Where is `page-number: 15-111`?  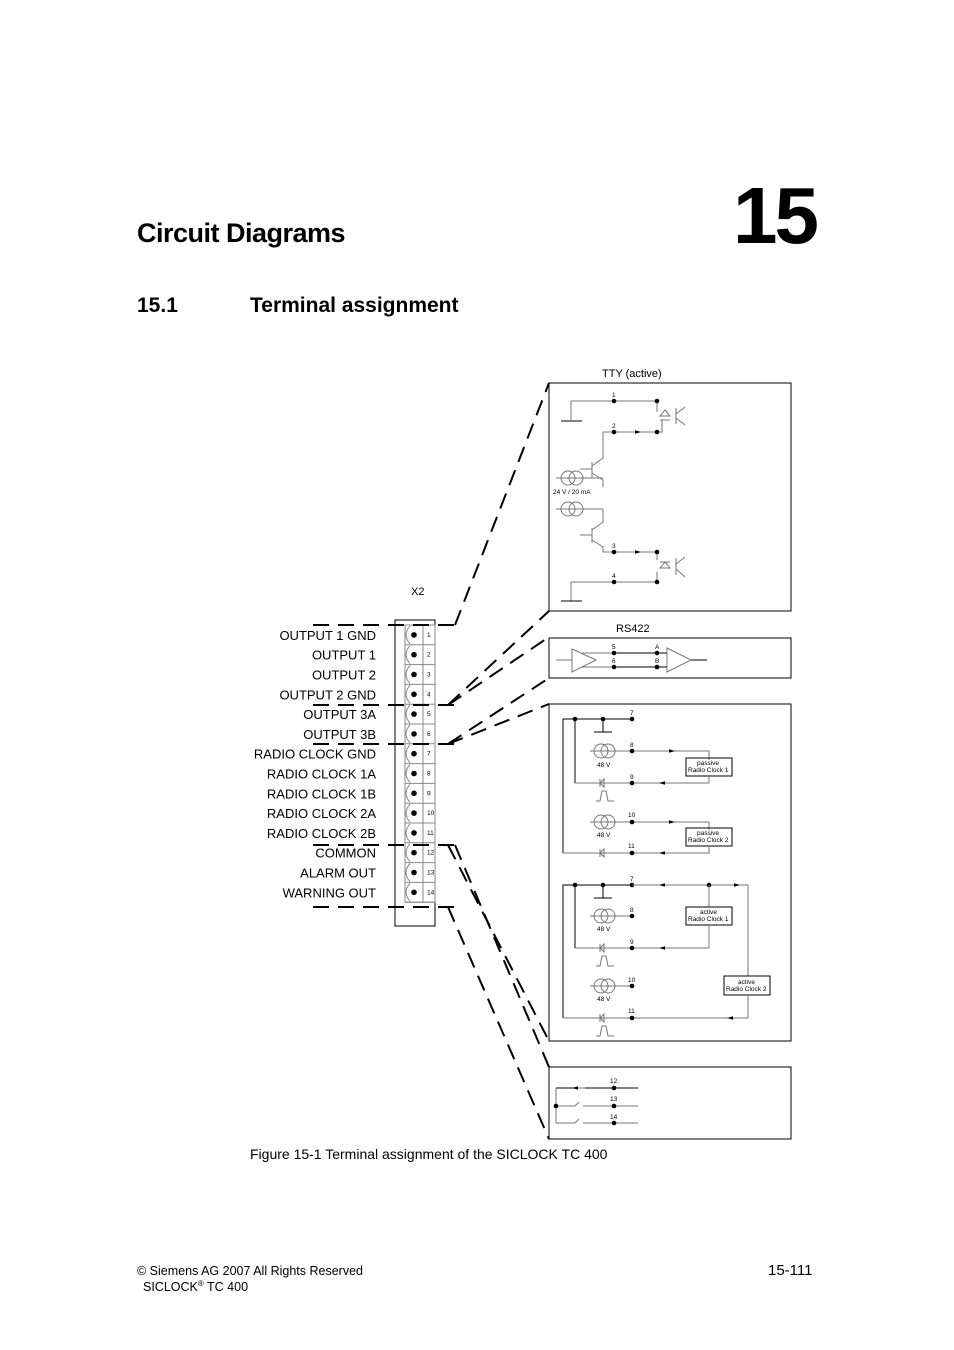
page-number: 15-111 is located at coordinates (790, 1270).